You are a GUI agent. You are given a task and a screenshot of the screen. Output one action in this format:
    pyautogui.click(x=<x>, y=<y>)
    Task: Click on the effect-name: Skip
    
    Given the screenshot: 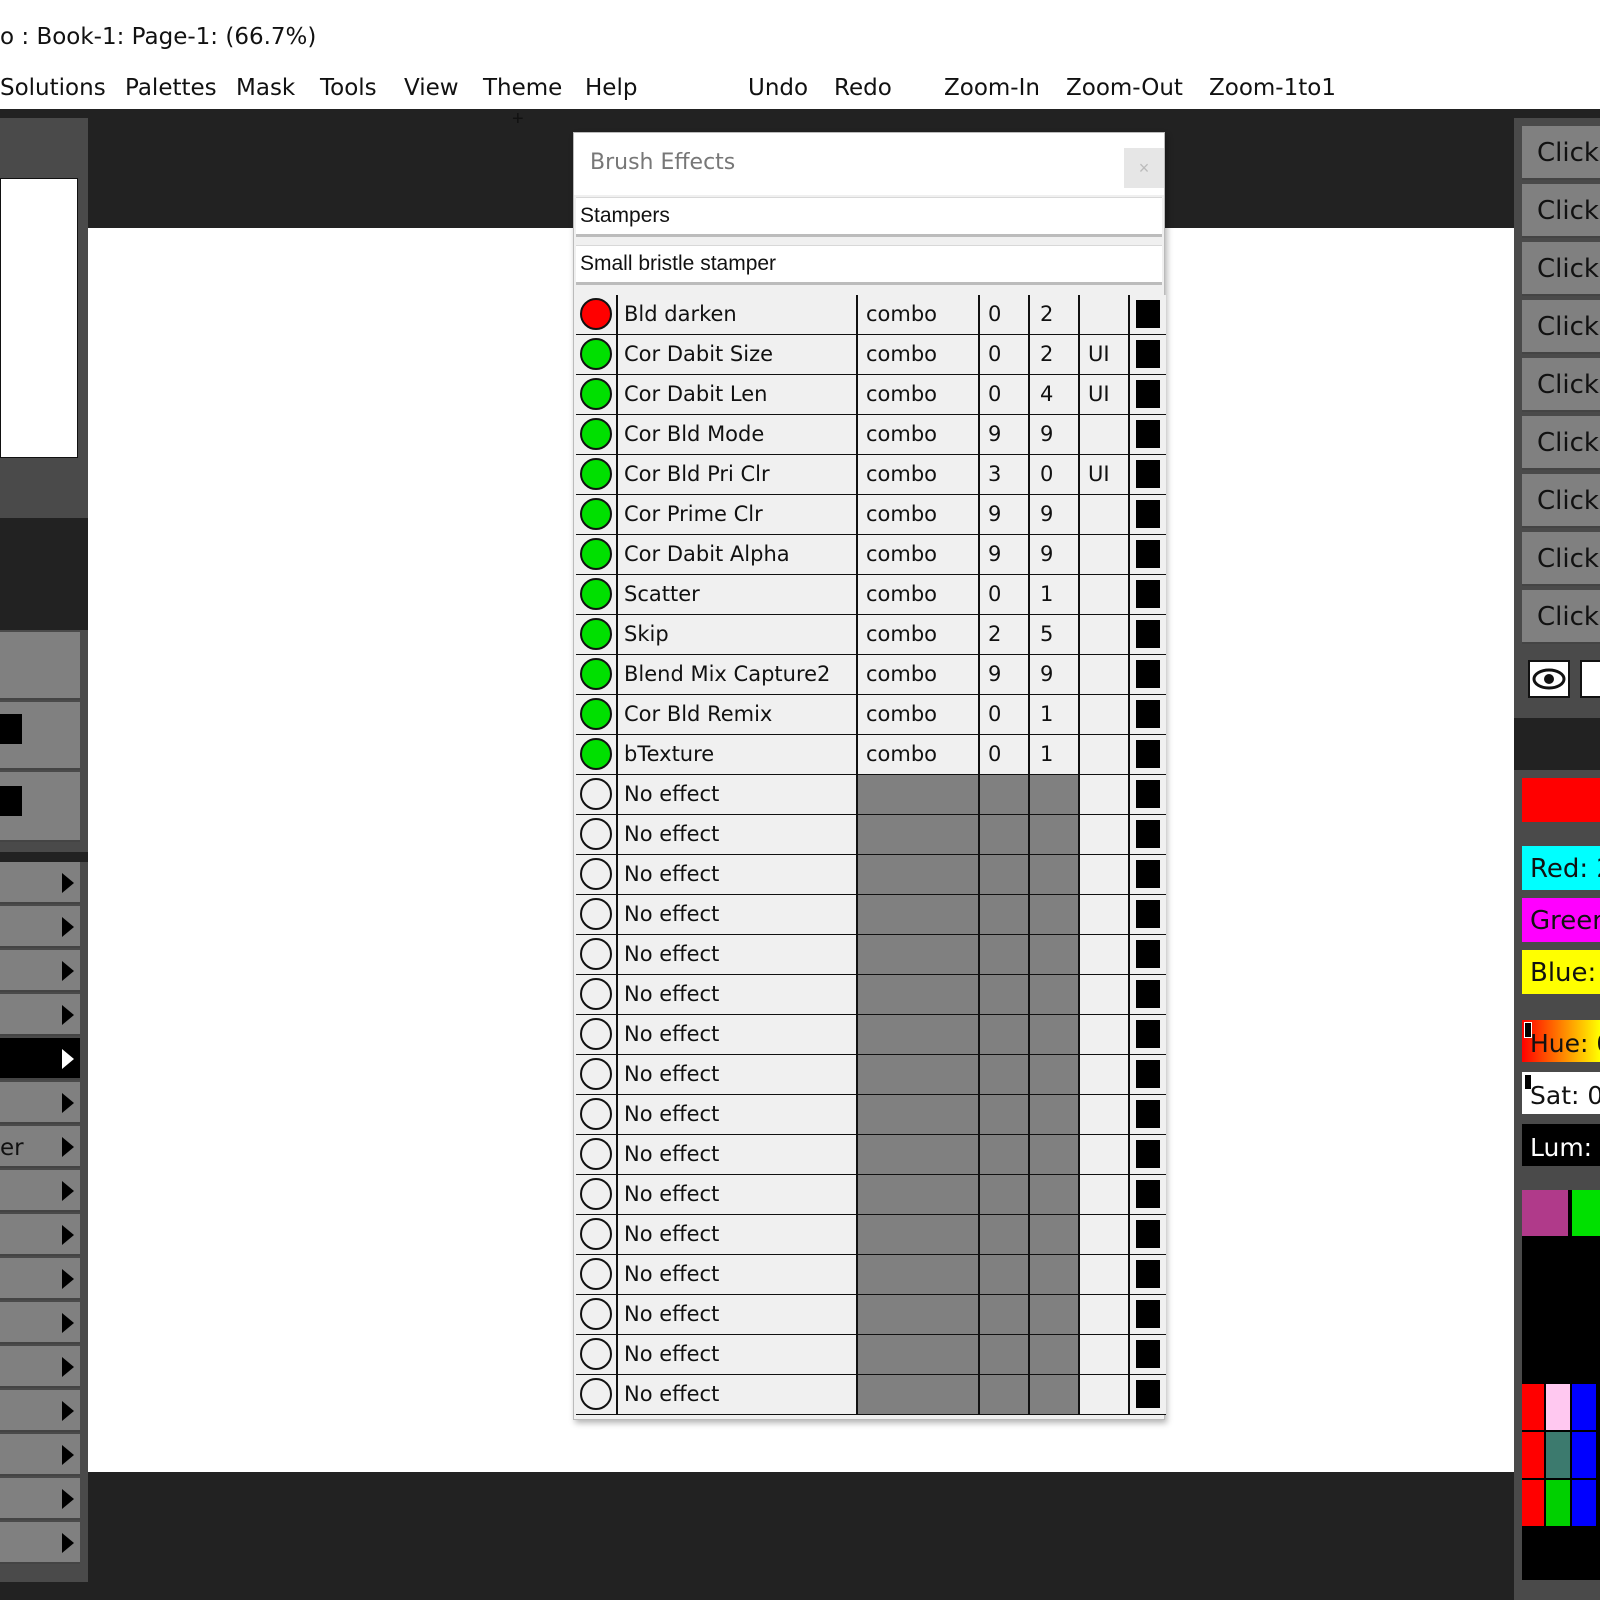 What is the action you would take?
    pyautogui.click(x=738, y=634)
    